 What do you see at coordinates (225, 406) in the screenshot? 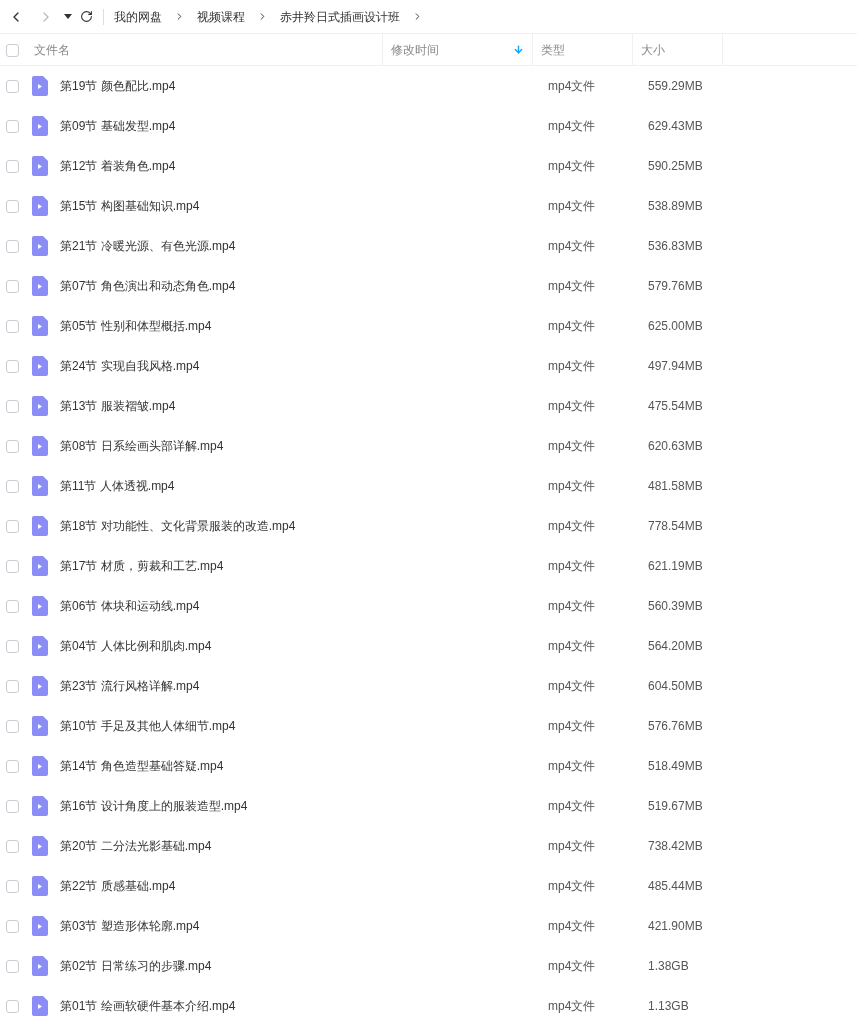
I see `file-name: 第13节 服装褶皱.mp4` at bounding box center [225, 406].